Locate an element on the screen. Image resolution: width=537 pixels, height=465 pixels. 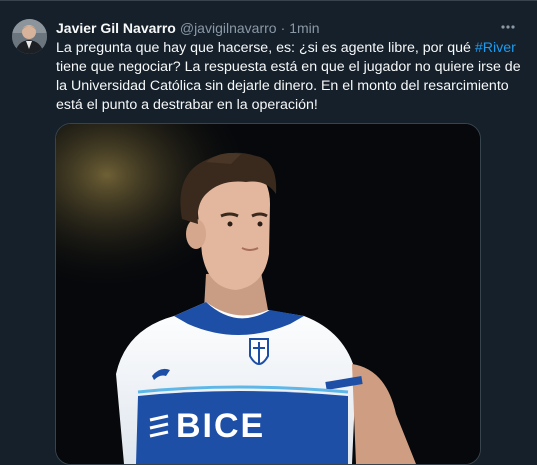
author-handle: @javigilnavarro is located at coordinates (228, 28).